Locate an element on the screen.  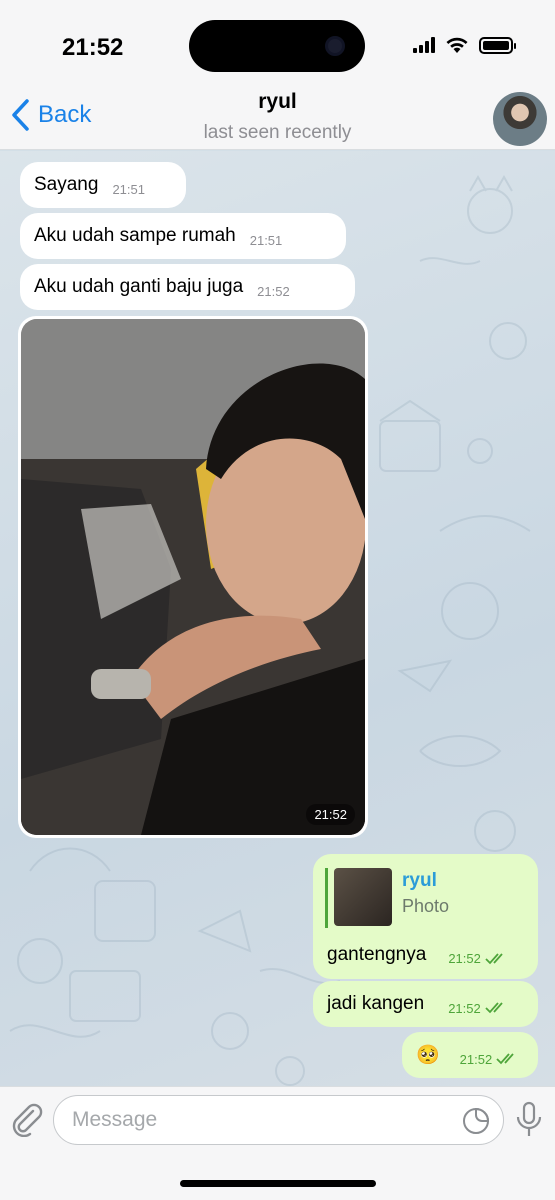
message-bubble: Aku udah sampe rumah 21:51 is located at coordinates (183, 236).